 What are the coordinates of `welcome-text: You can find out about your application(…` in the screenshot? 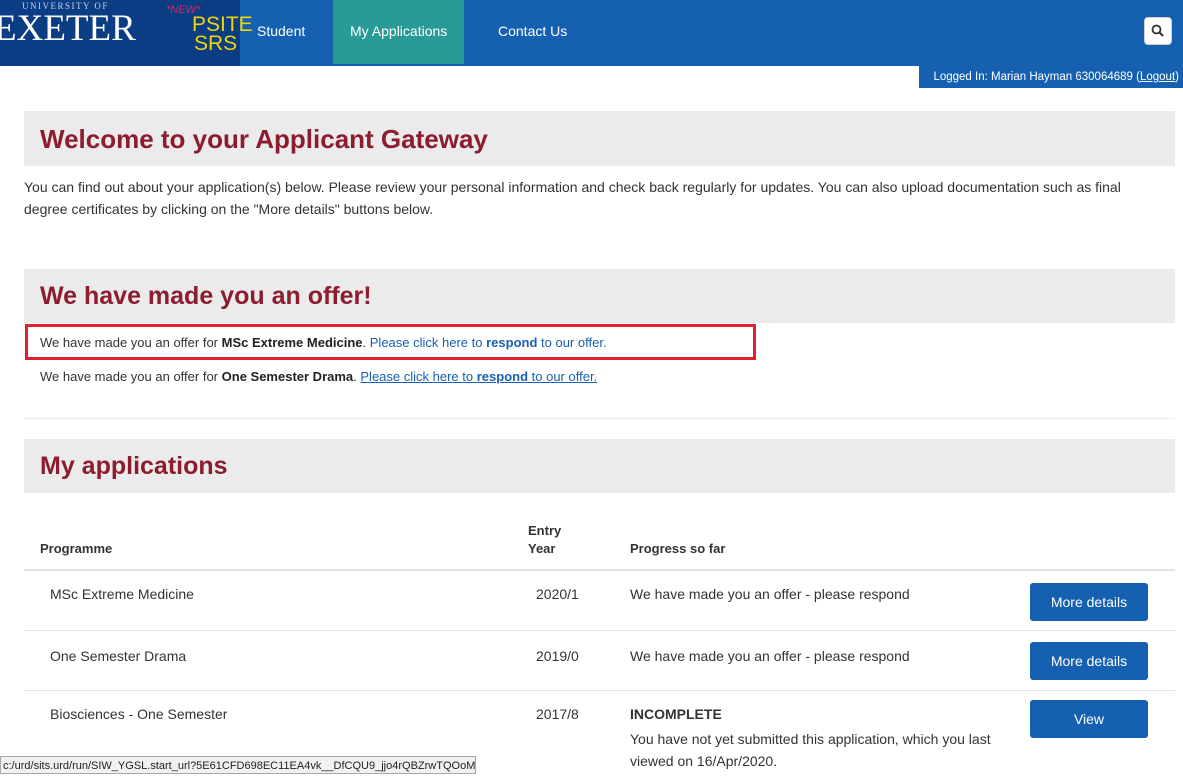 It's located at (572, 198).